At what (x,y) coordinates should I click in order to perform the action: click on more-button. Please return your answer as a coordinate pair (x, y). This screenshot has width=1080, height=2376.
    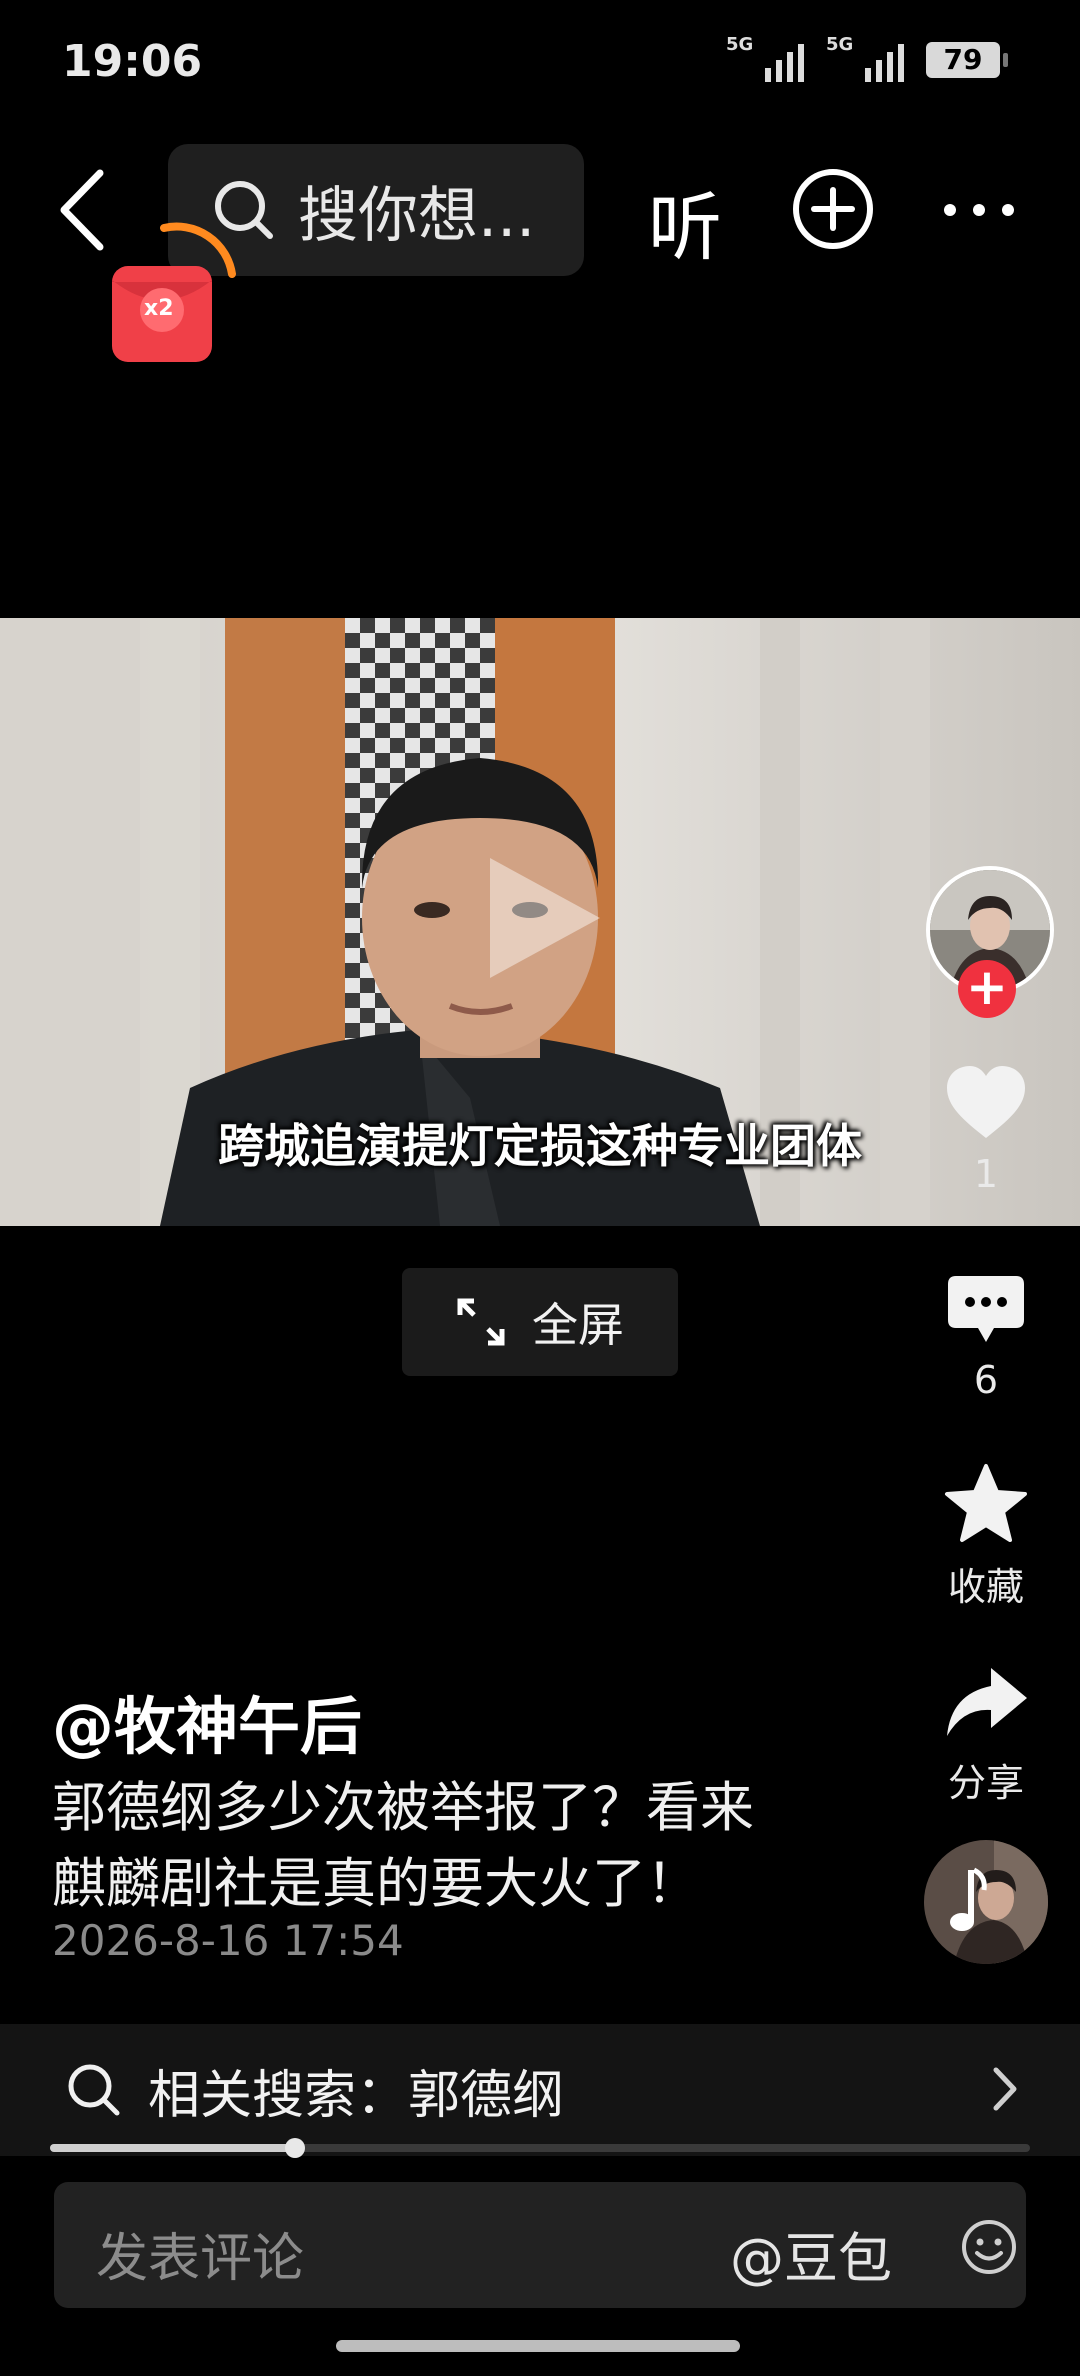
    Looking at the image, I should click on (979, 210).